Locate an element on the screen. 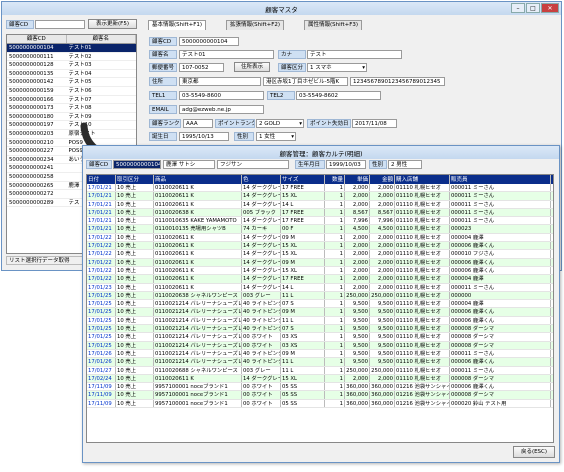 This screenshot has width=564, height=472. karte-gender-field: 2 男性 is located at coordinates (405, 164).